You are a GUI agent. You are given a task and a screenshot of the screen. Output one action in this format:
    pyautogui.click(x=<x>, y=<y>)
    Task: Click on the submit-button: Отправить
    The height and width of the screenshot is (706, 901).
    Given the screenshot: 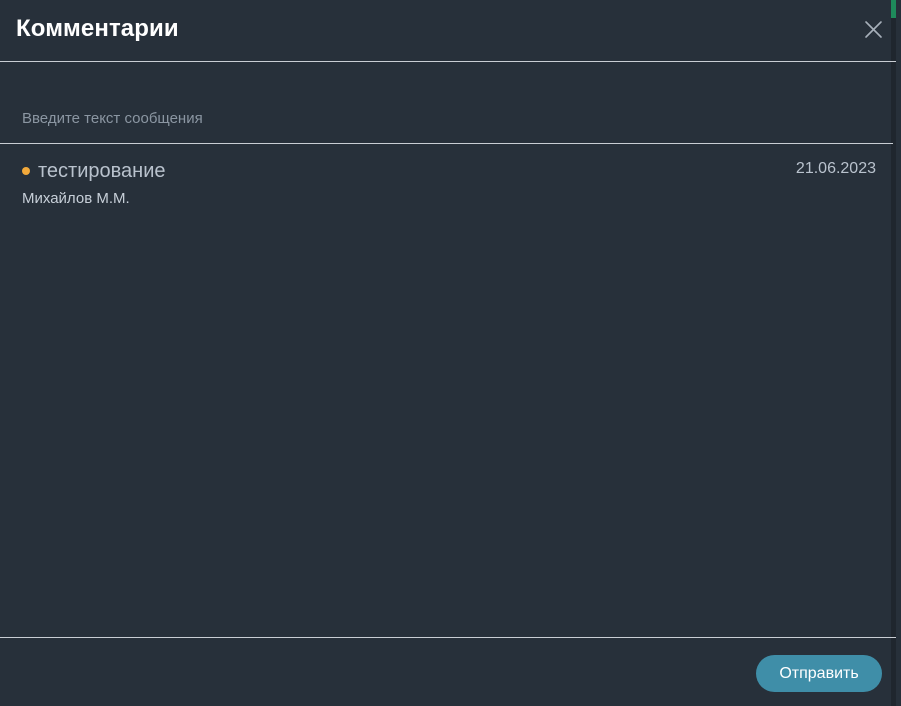 What is the action you would take?
    pyautogui.click(x=819, y=673)
    